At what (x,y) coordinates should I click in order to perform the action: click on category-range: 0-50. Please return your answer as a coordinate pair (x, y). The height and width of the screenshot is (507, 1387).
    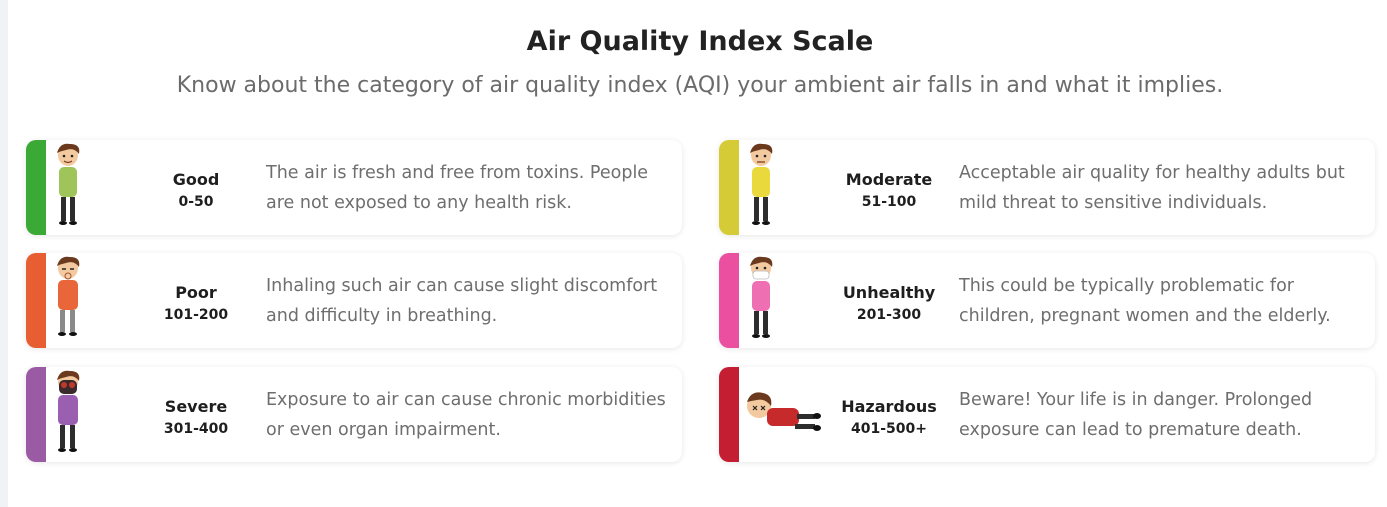
    Looking at the image, I should click on (196, 202).